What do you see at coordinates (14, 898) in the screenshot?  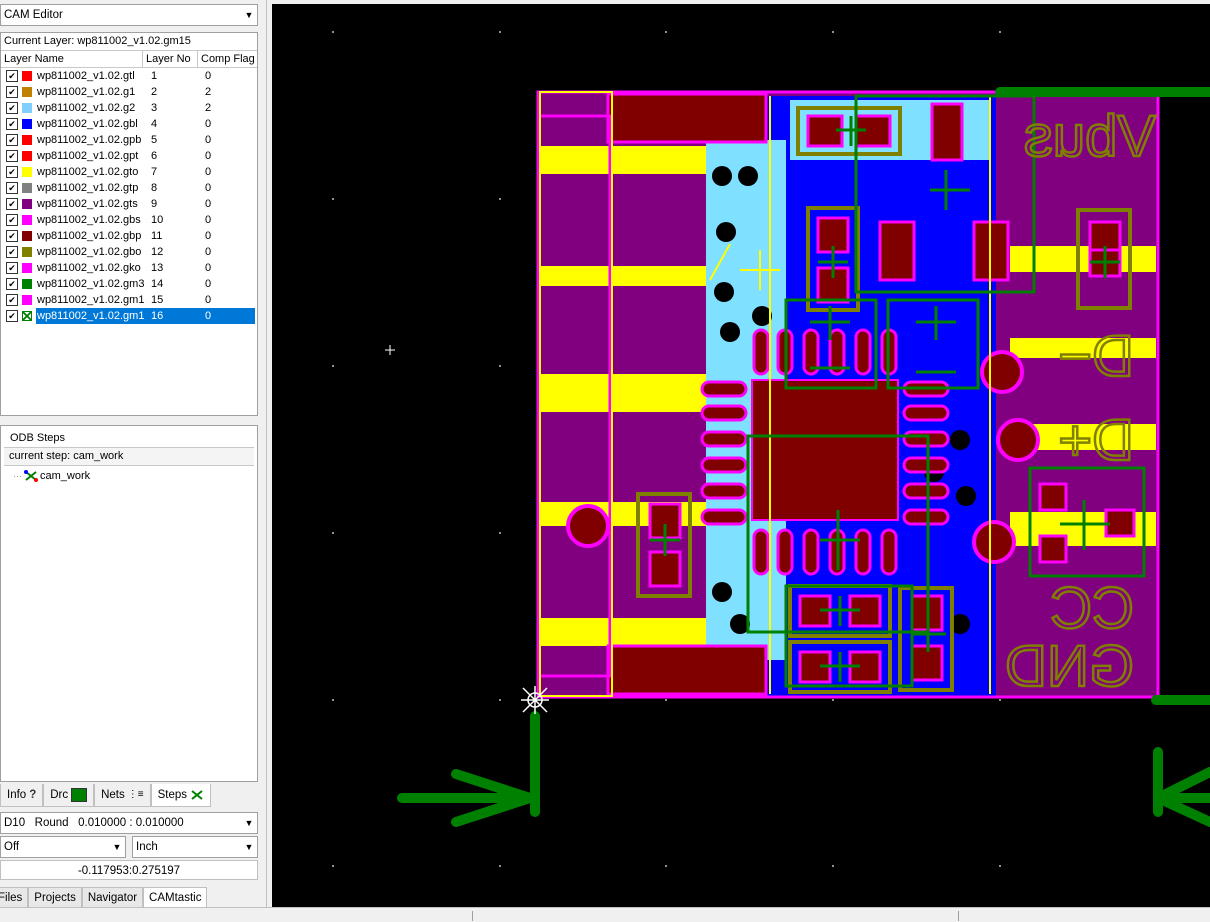 I see `tab-files: Files` at bounding box center [14, 898].